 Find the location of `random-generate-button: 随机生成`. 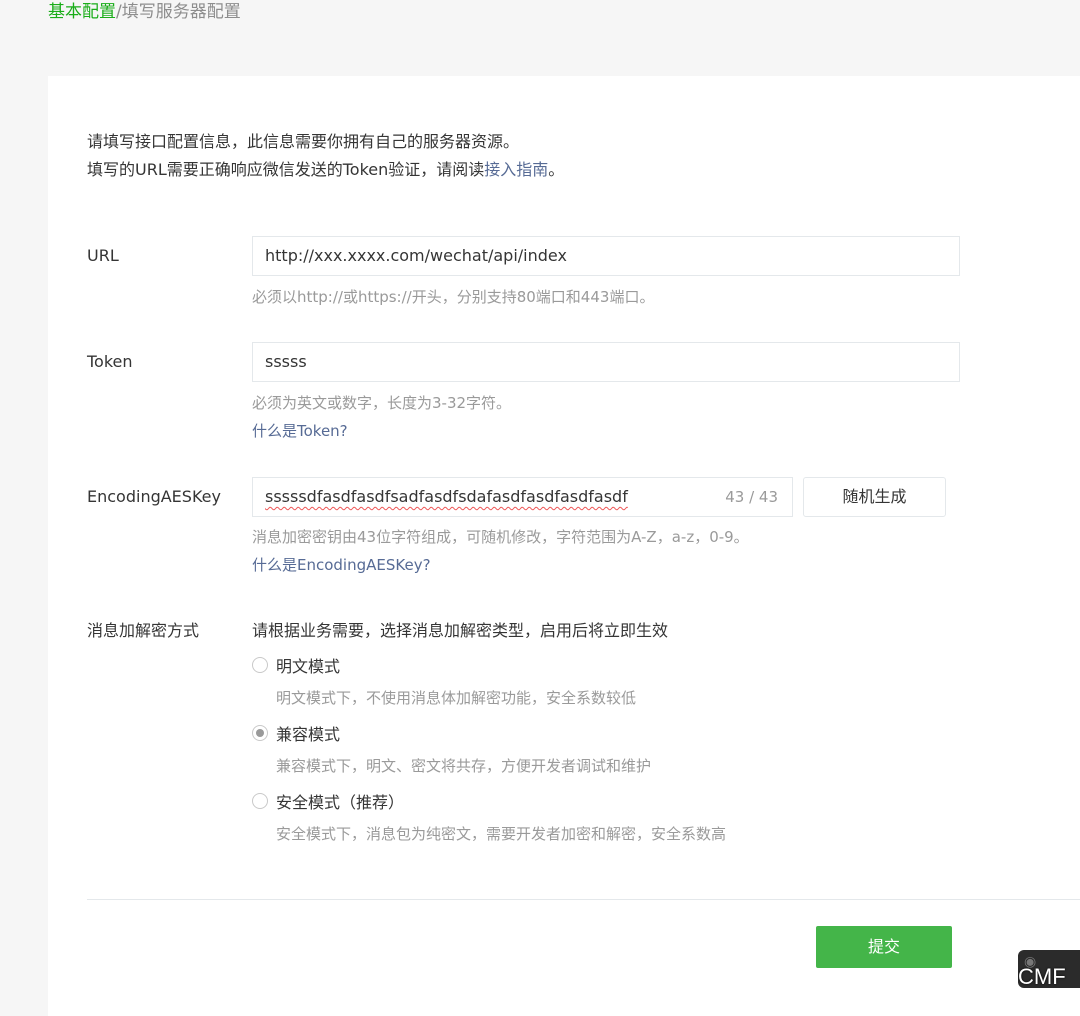

random-generate-button: 随机生成 is located at coordinates (874, 497).